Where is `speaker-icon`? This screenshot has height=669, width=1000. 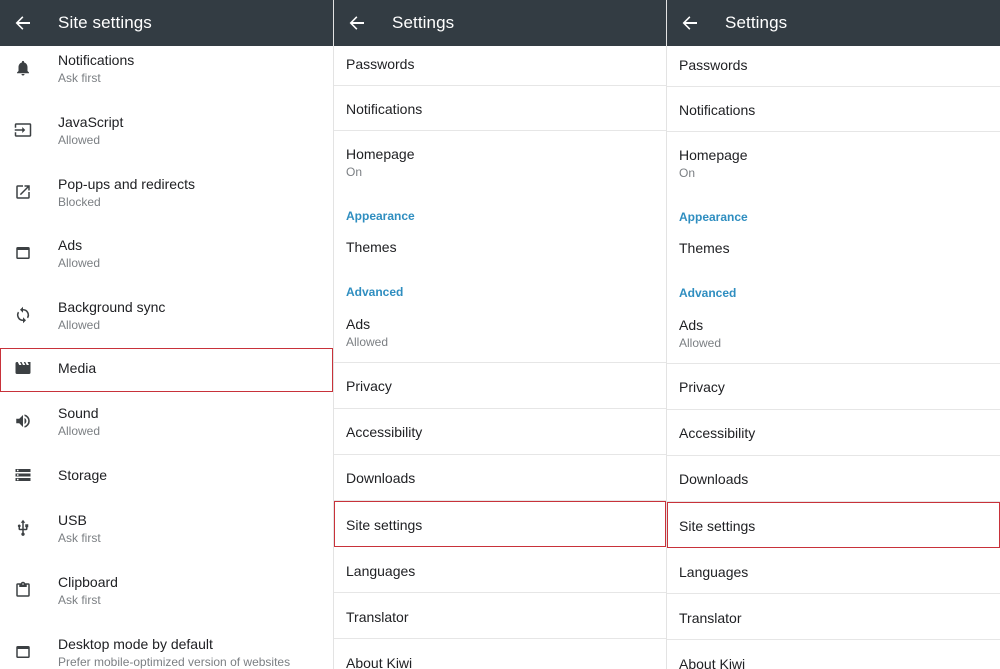 speaker-icon is located at coordinates (23, 421).